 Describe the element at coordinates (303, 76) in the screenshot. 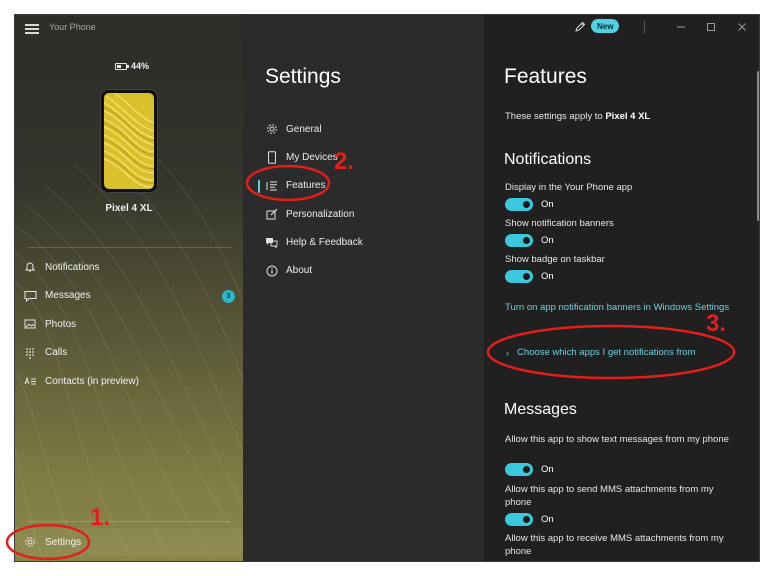

I see `page-title: Settings` at that location.